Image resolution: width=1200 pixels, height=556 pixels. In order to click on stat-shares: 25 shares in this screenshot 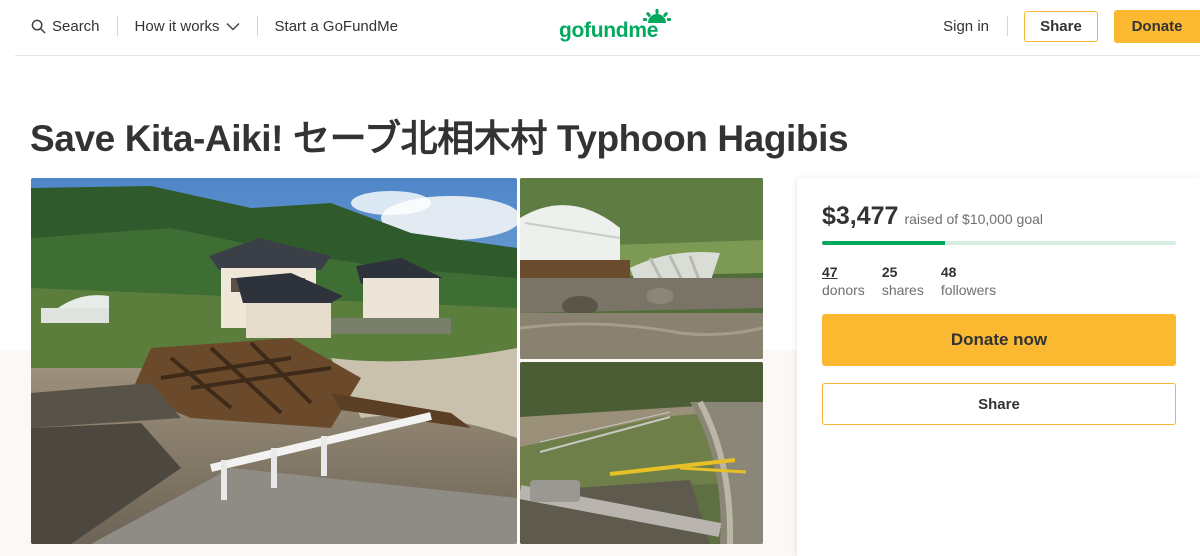, I will do `click(903, 281)`.